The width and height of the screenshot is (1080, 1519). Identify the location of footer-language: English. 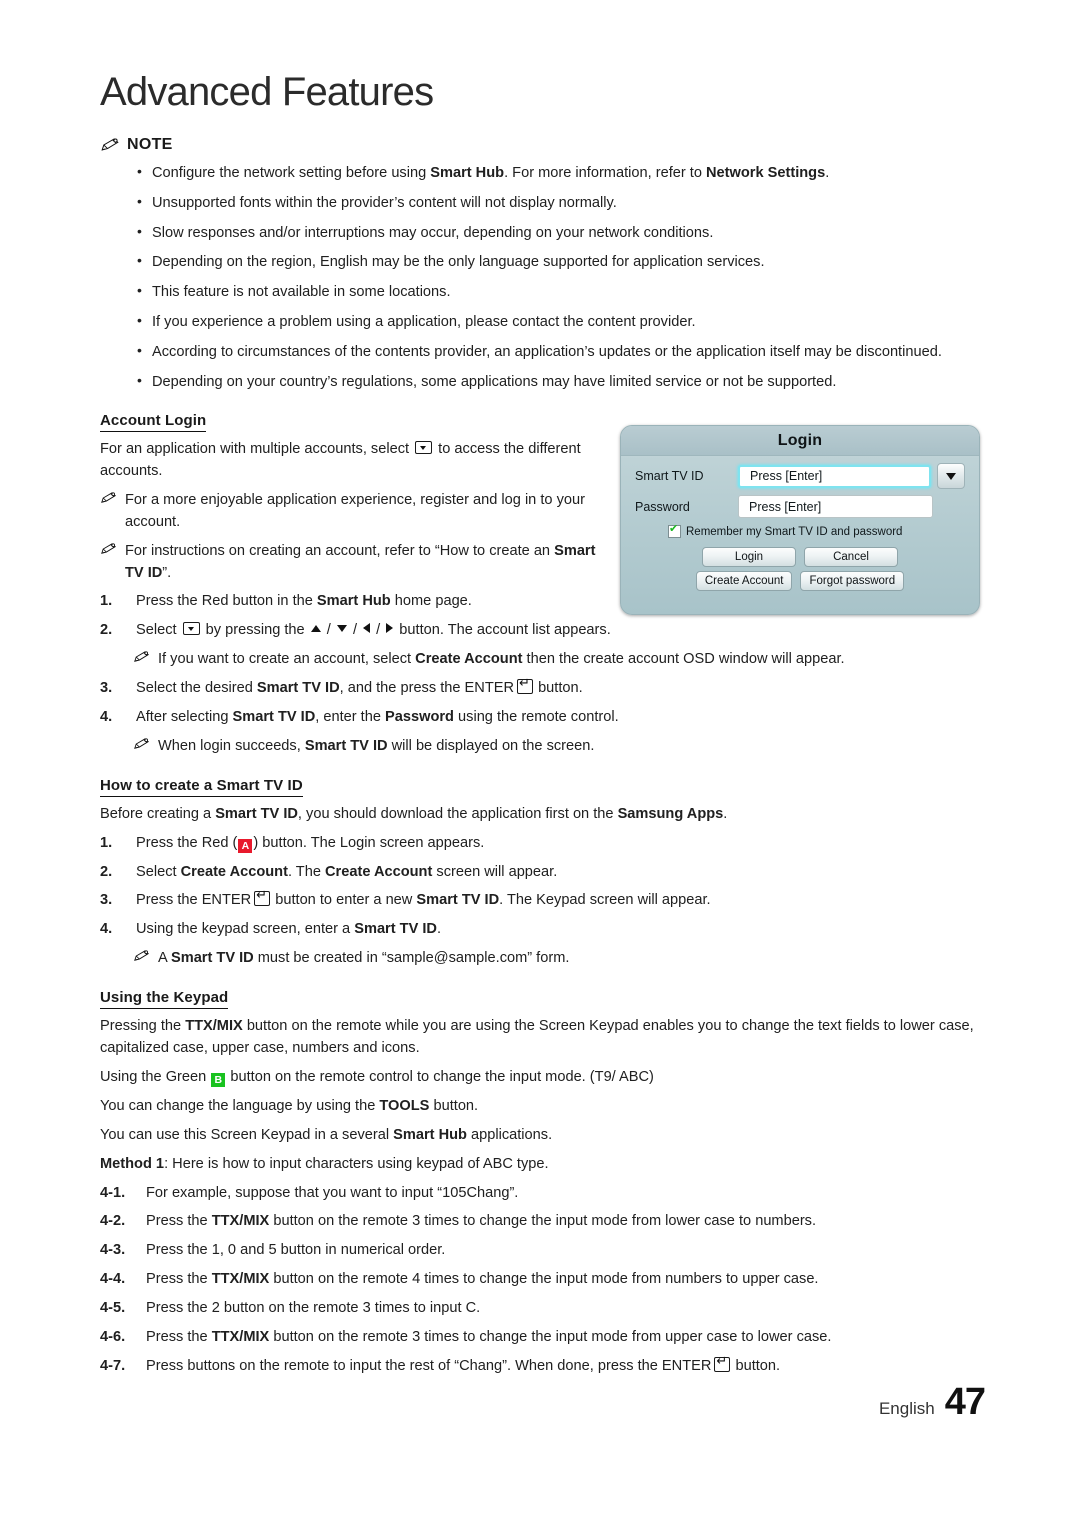
(906, 1408).